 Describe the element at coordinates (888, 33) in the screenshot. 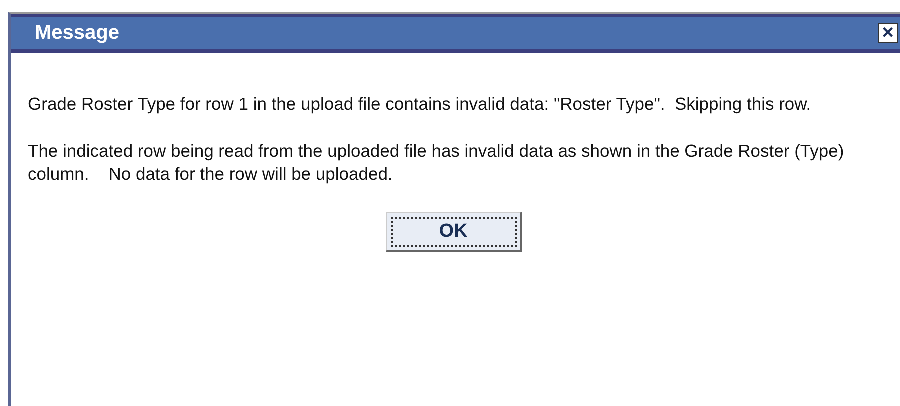

I see `close-button: ×` at that location.